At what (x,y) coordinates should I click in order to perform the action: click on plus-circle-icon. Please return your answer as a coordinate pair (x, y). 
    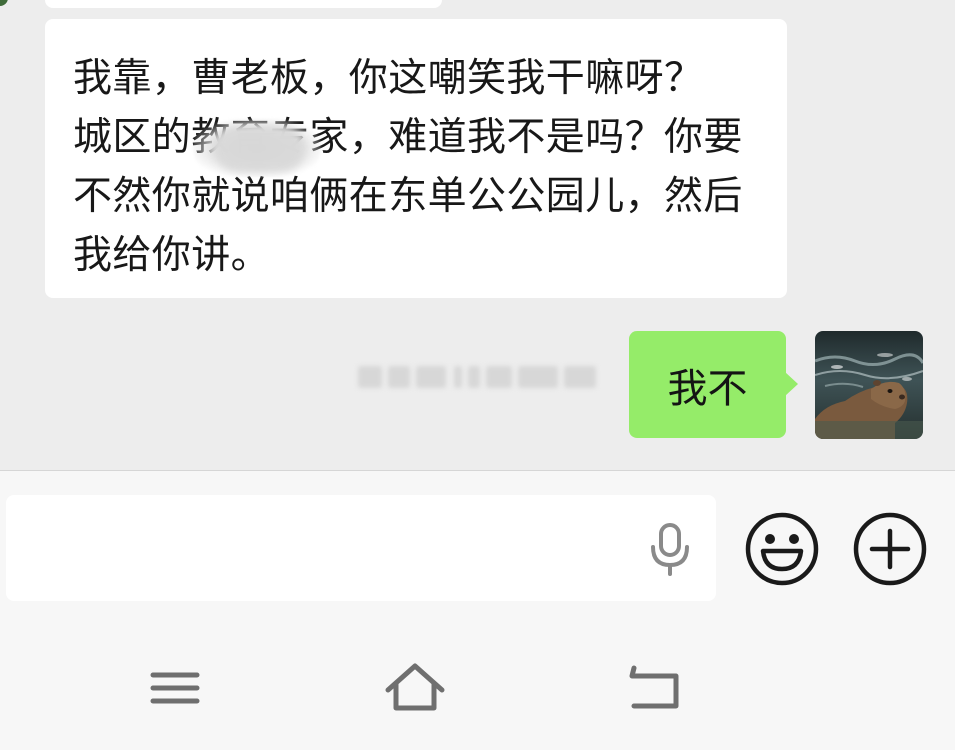
    Looking at the image, I should click on (890, 549).